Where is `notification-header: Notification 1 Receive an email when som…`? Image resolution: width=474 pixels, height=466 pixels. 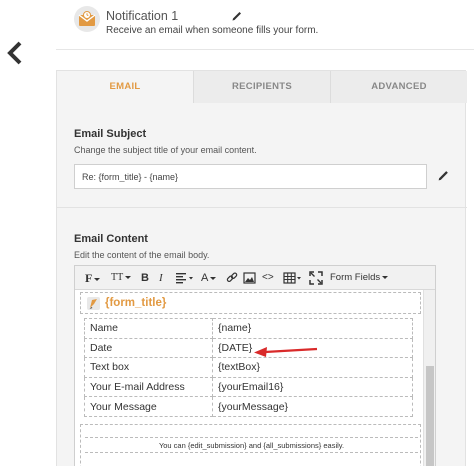
notification-header: Notification 1 Receive an email when som… is located at coordinates (265, 25).